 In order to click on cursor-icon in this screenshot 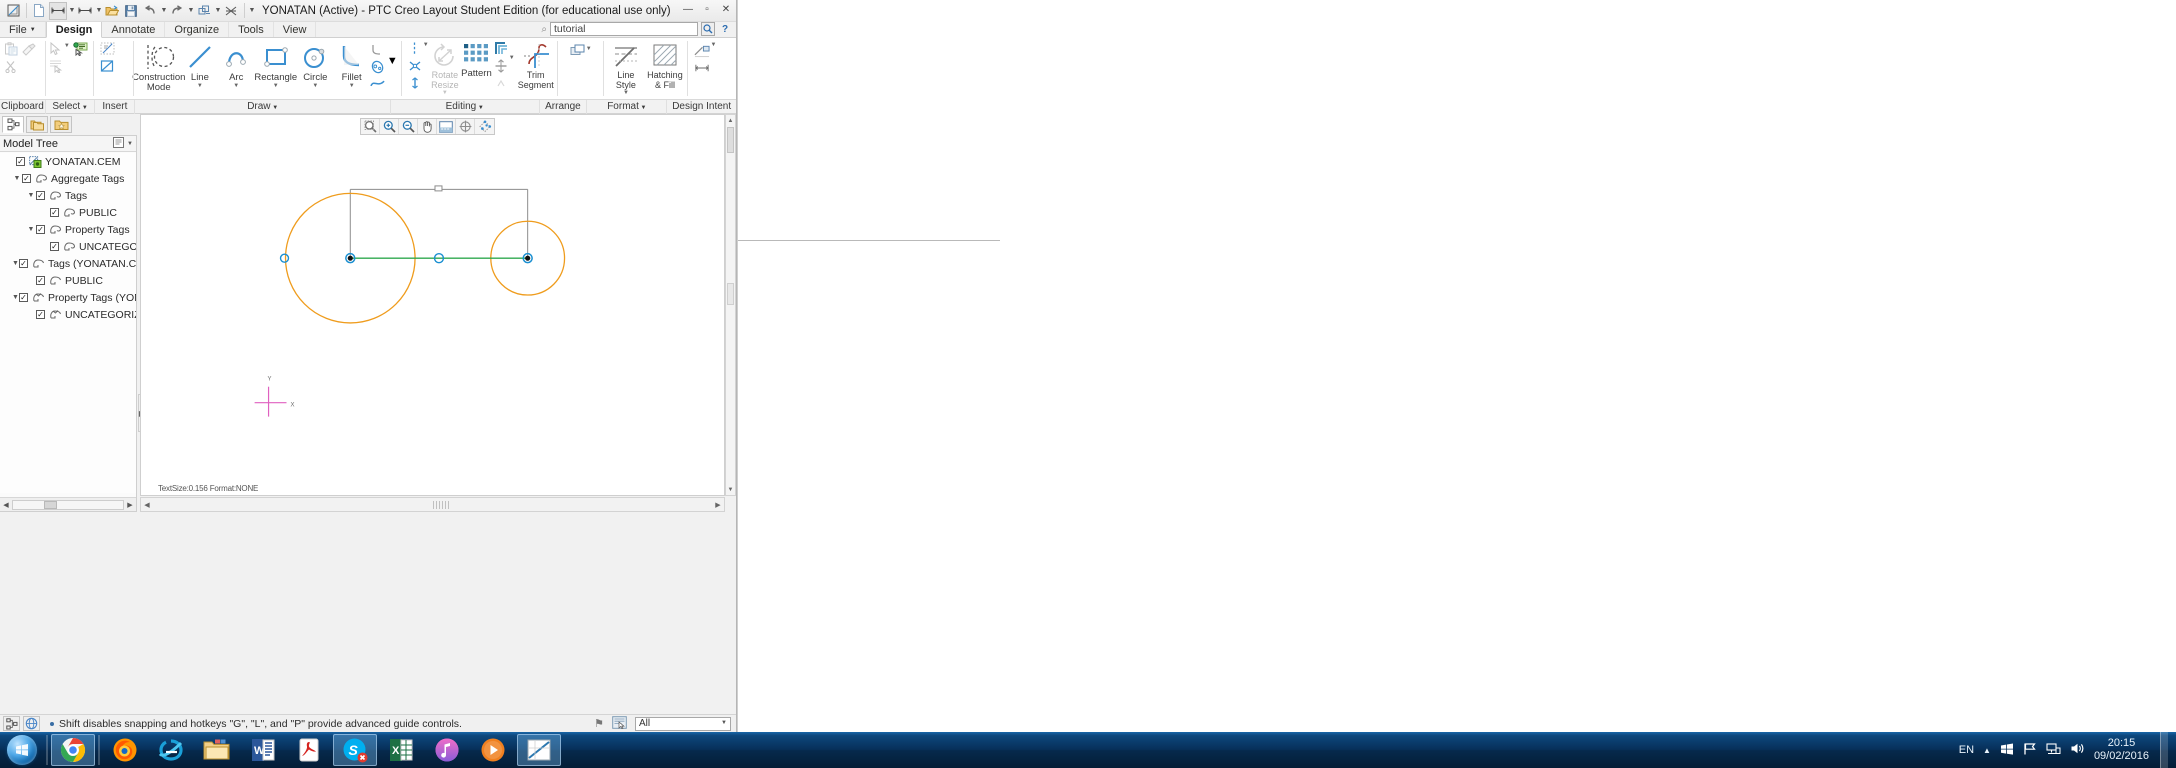, I will do `click(56, 49)`.